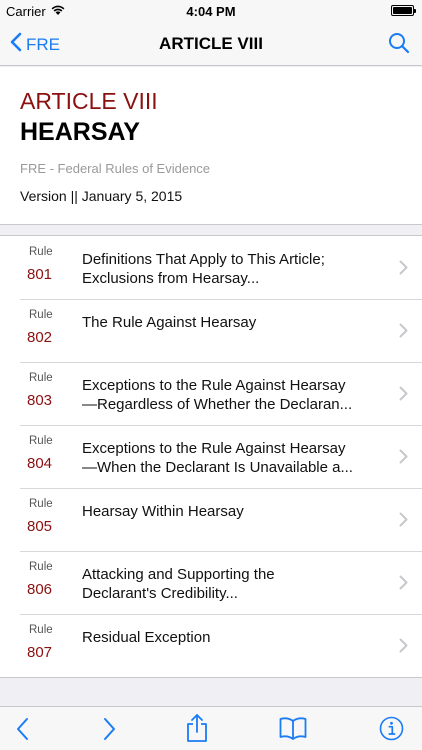 This screenshot has width=422, height=750. Describe the element at coordinates (391, 731) in the screenshot. I see `info-icon` at that location.